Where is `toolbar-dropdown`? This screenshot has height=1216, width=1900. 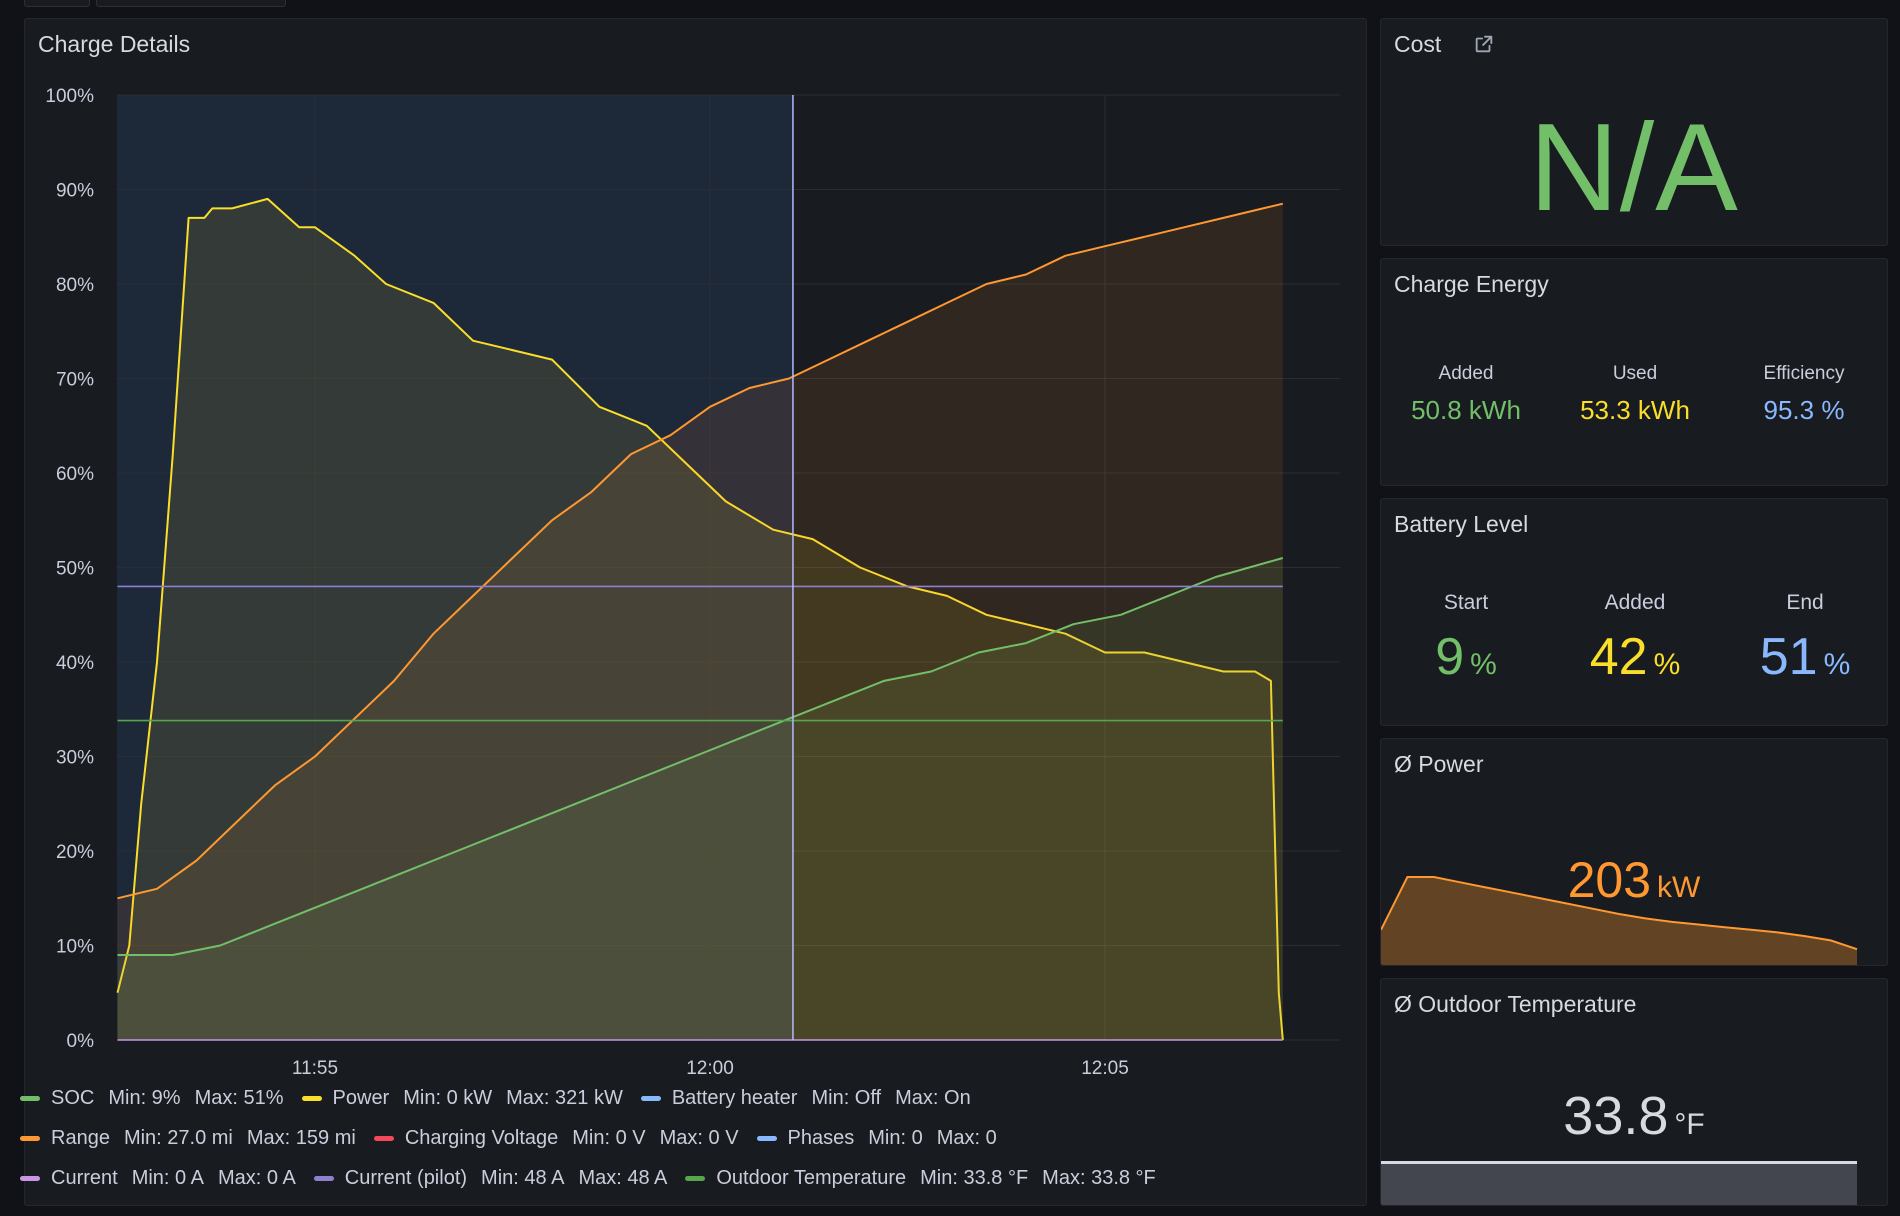
toolbar-dropdown is located at coordinates (191, 3).